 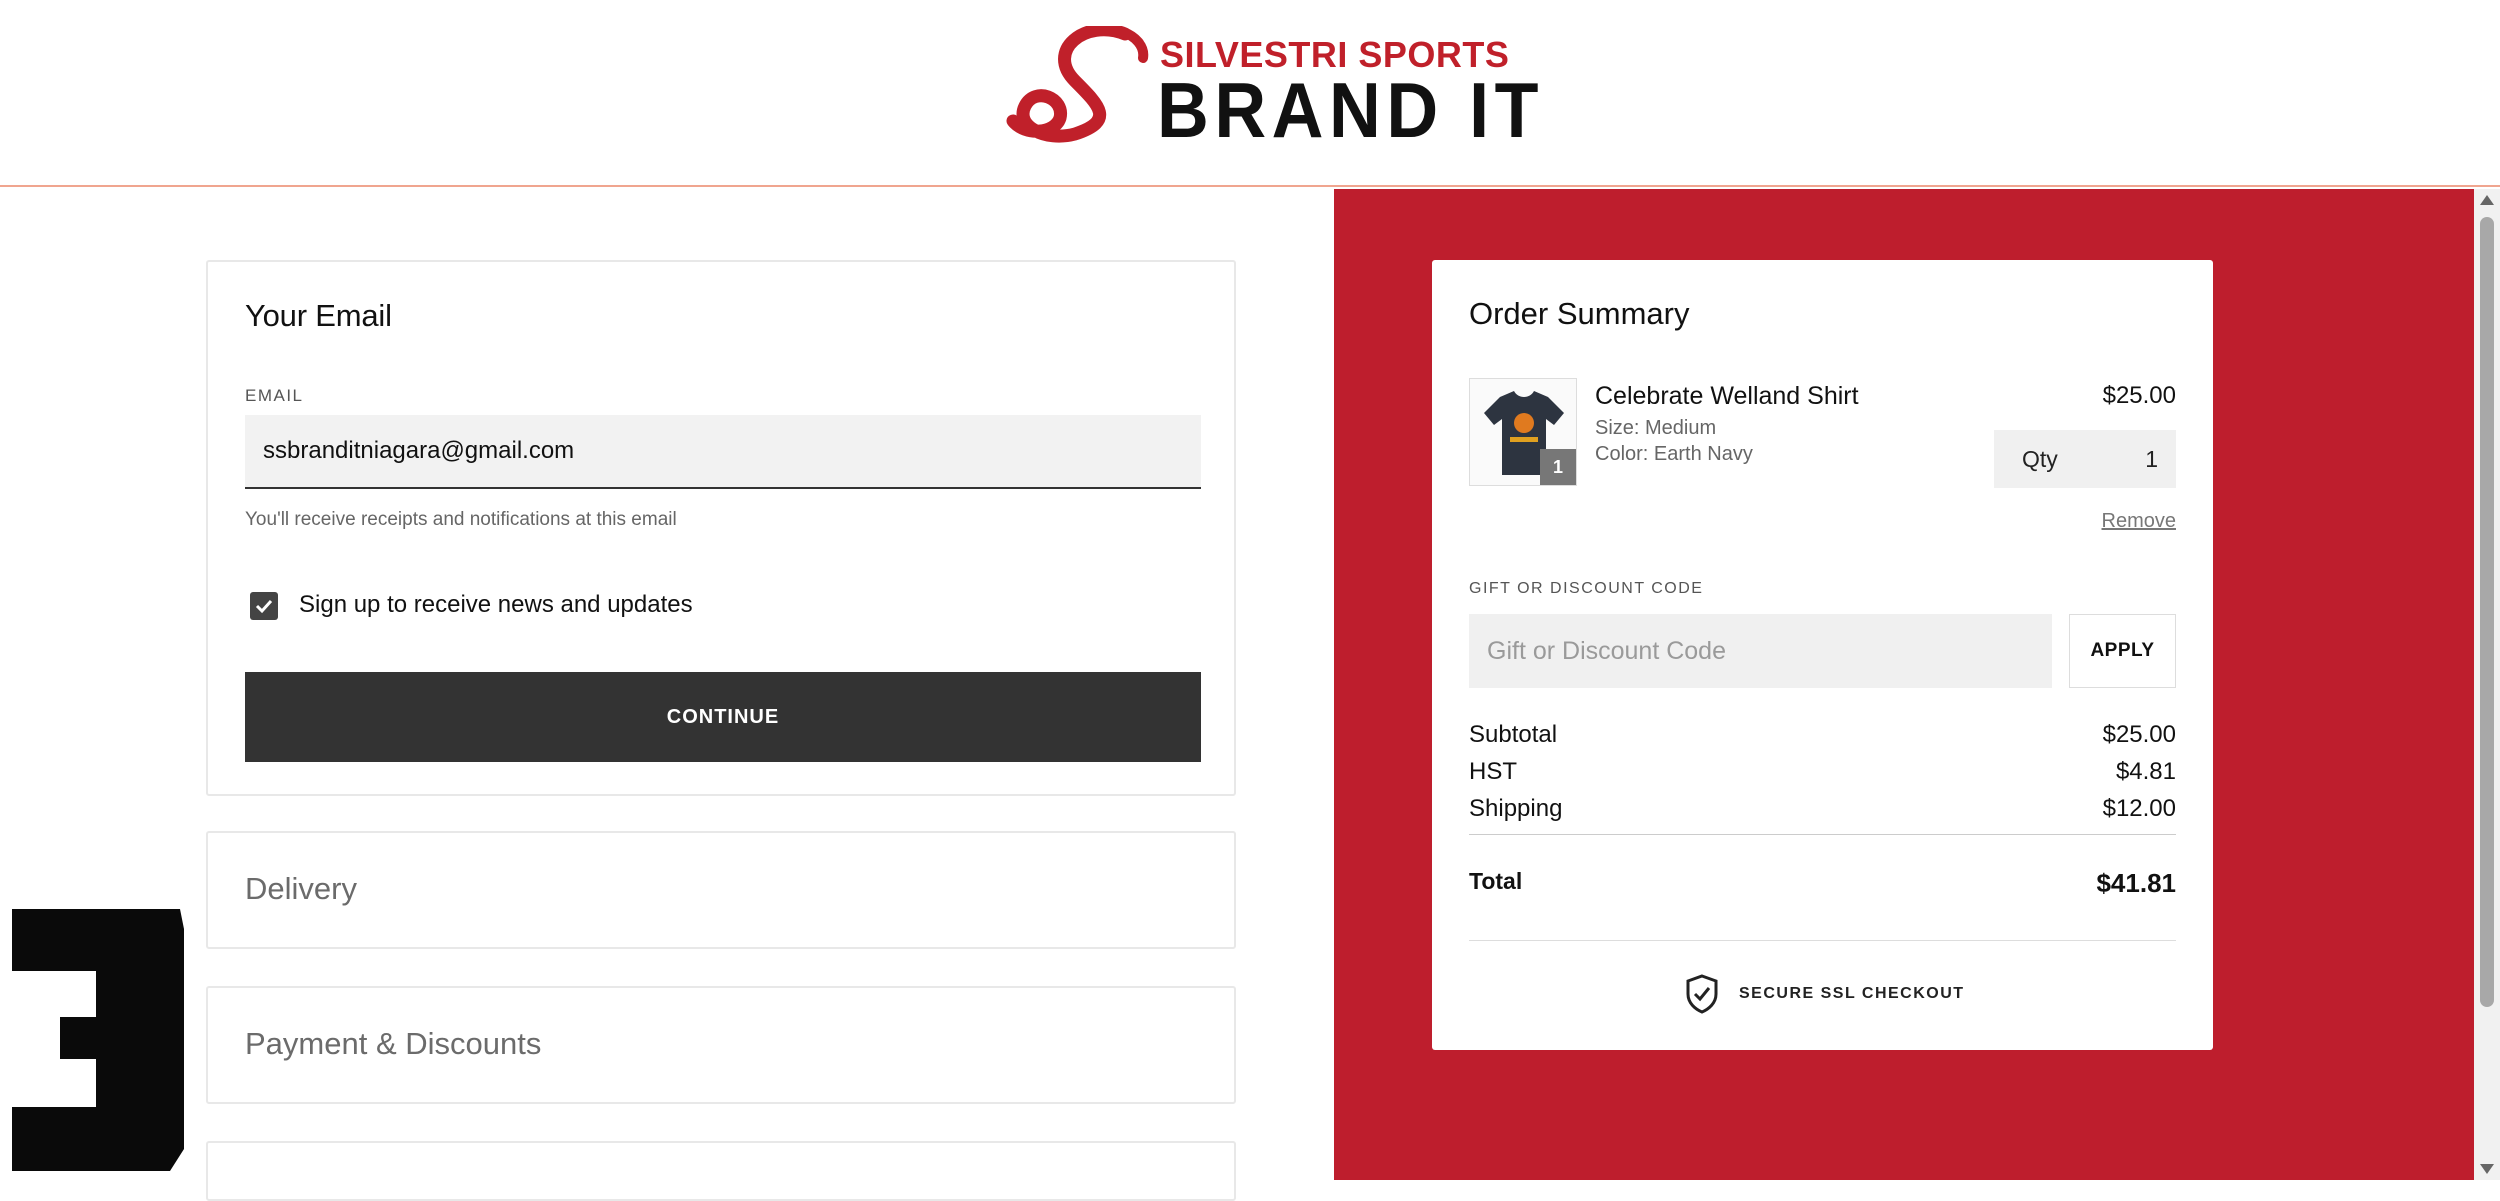 What do you see at coordinates (721, 890) in the screenshot?
I see `delivery-section: Delivery` at bounding box center [721, 890].